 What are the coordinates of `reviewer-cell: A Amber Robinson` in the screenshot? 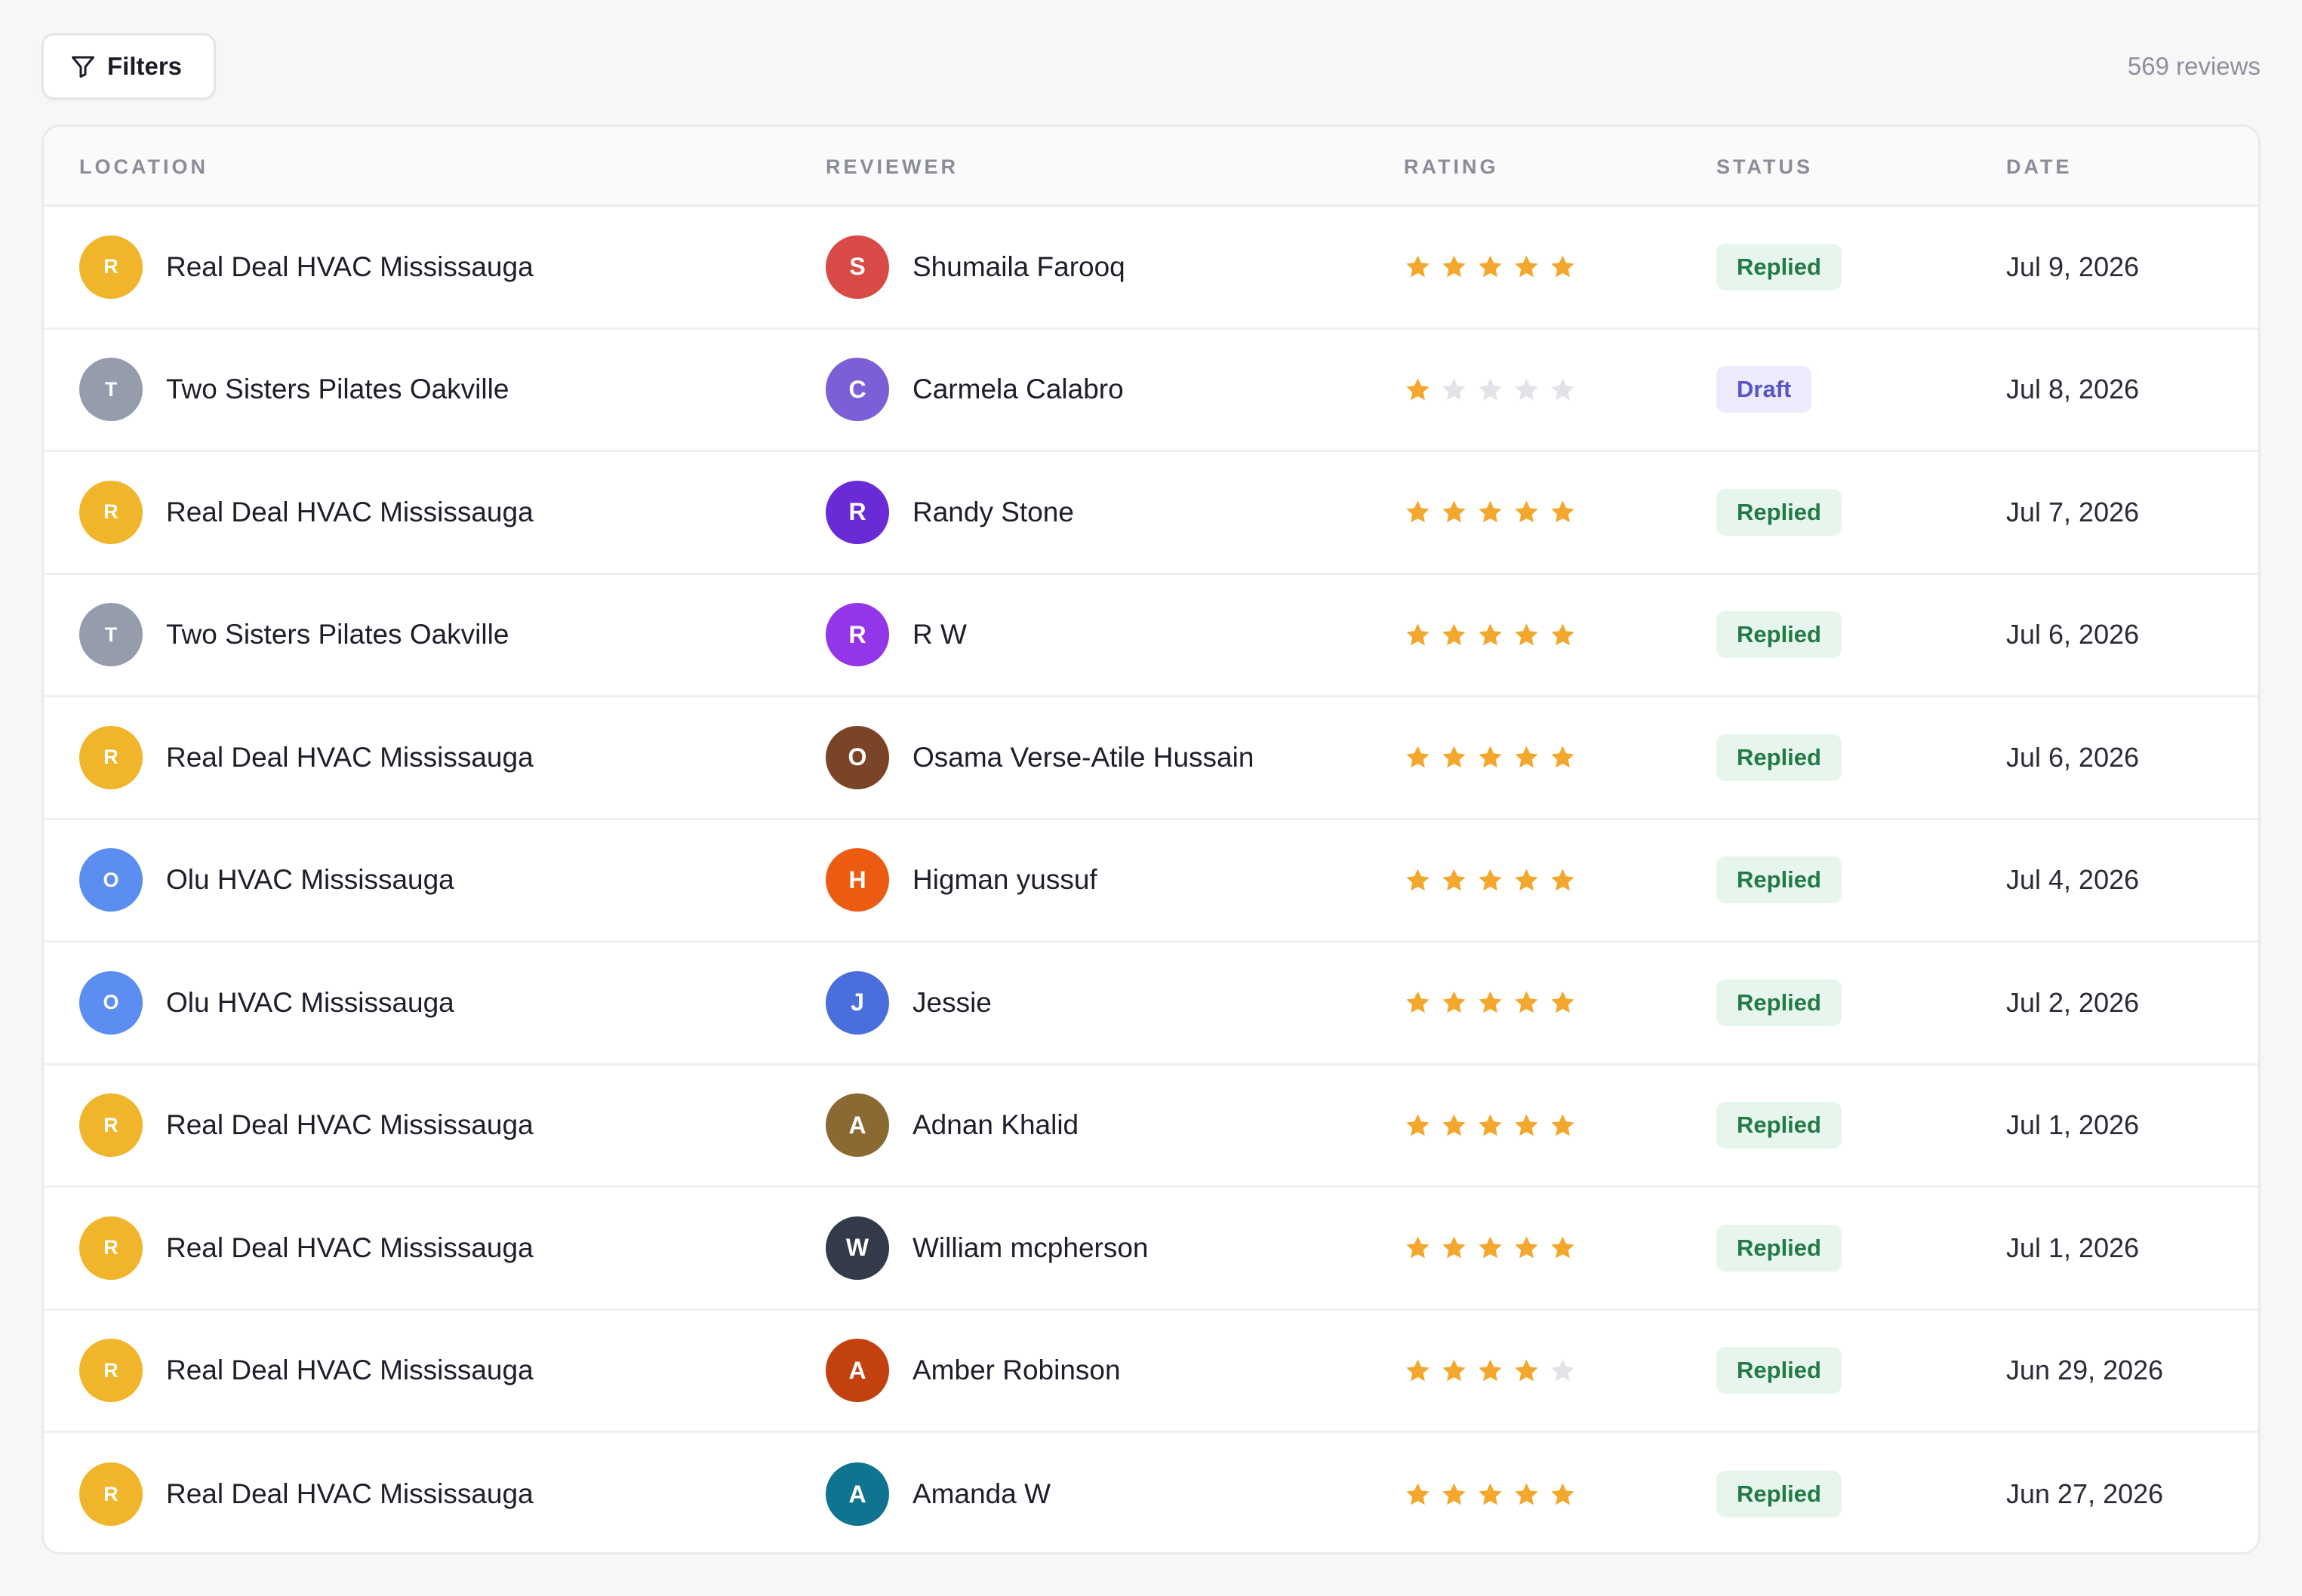 It's located at (974, 1371).